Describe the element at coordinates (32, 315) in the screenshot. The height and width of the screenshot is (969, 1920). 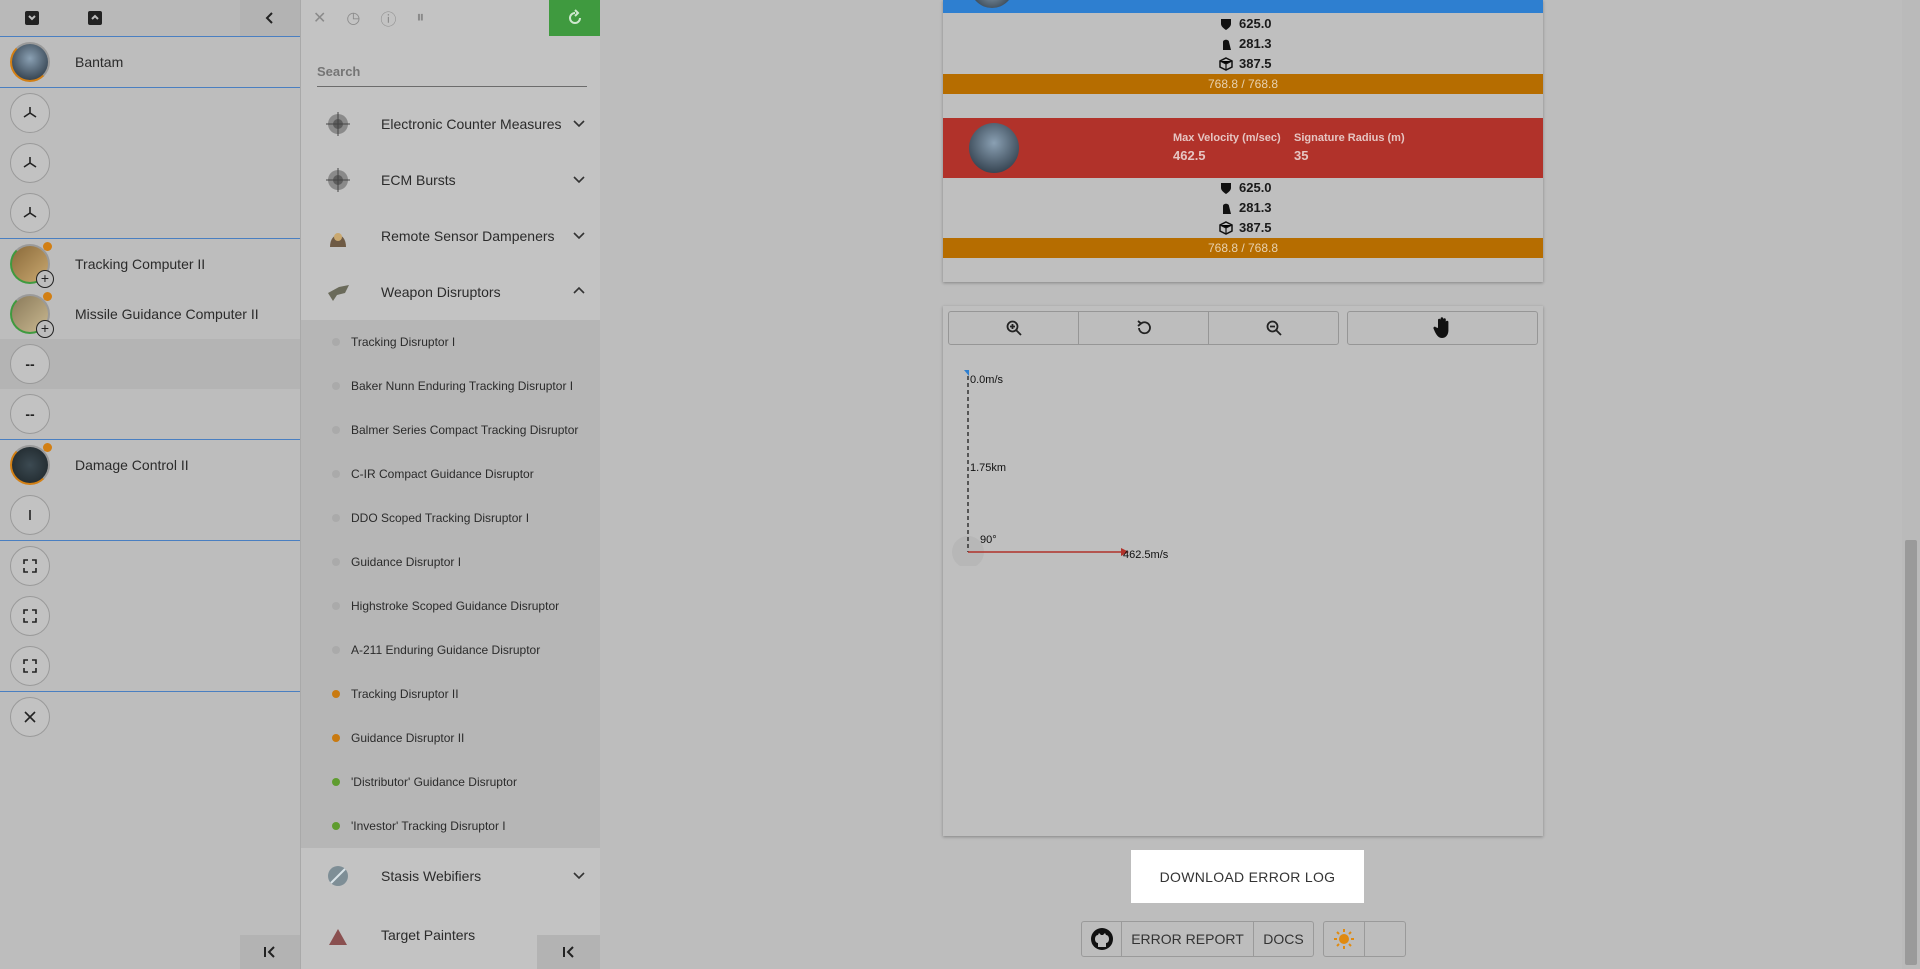
I see `missile-guidance-icon: +` at that location.